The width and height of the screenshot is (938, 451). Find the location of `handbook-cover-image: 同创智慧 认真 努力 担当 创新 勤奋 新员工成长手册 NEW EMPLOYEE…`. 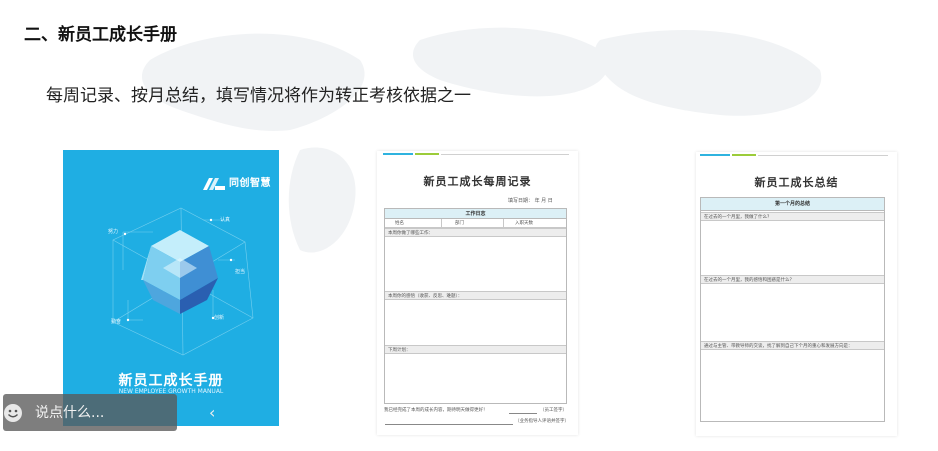

handbook-cover-image: 同创智慧 认真 努力 担当 创新 勤奋 新员工成长手册 NEW EMPLOYEE… is located at coordinates (171, 288).